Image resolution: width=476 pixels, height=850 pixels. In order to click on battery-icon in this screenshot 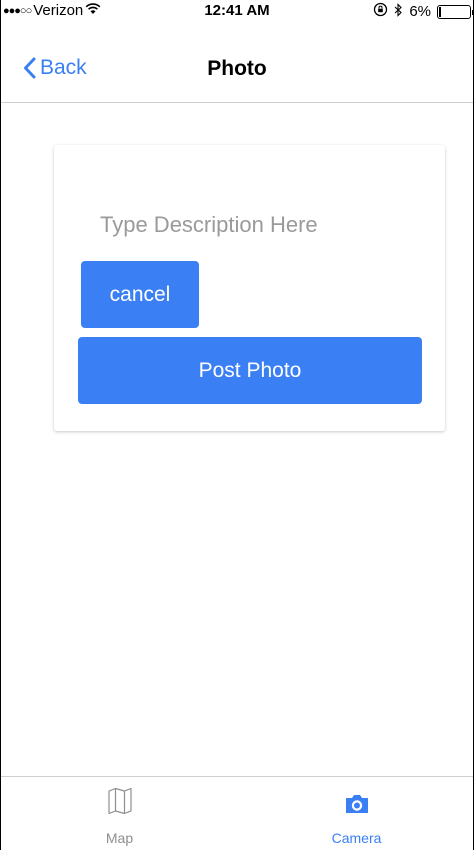, I will do `click(455, 11)`.